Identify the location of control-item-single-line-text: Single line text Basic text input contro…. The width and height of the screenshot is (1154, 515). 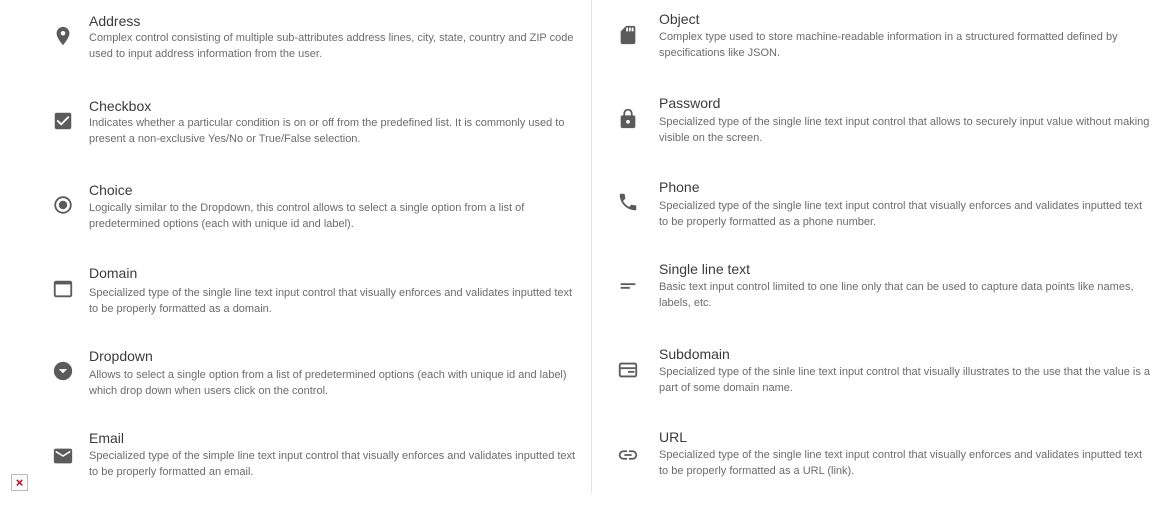
(873, 303).